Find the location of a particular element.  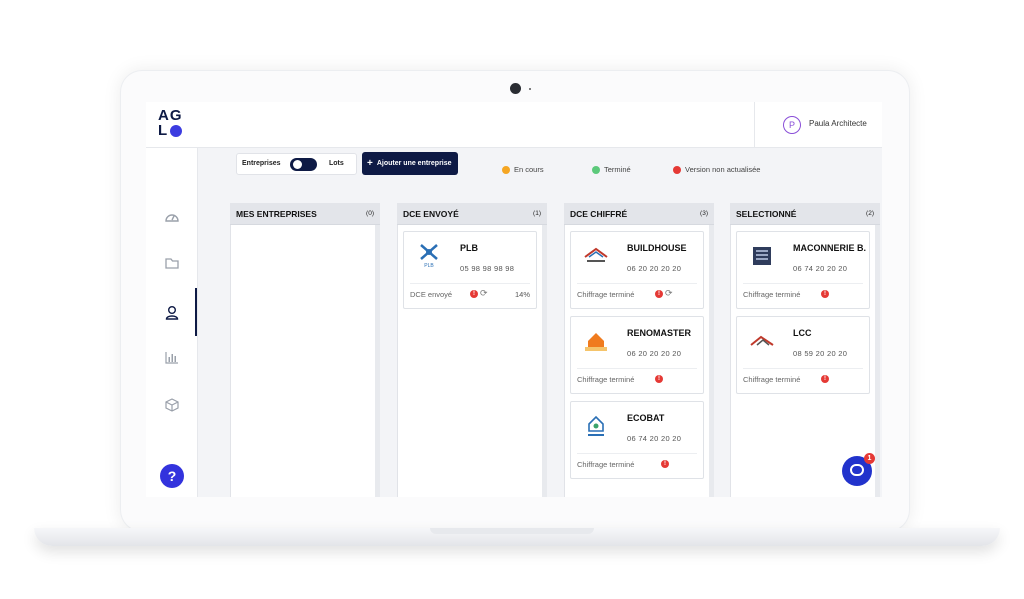

dashboard-icon is located at coordinates (172, 217).